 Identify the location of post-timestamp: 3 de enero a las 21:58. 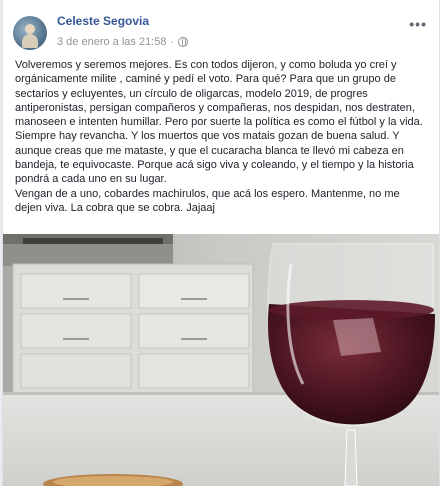
(111, 42).